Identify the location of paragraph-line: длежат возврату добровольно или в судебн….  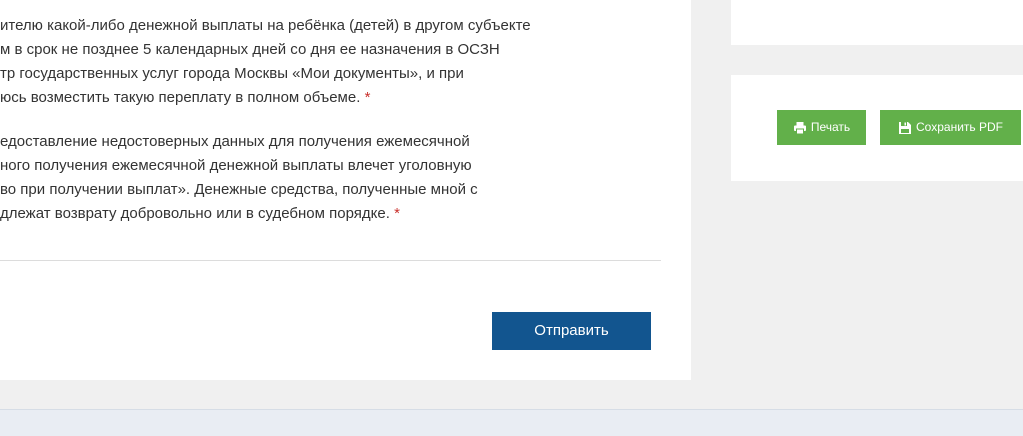
(320, 214).